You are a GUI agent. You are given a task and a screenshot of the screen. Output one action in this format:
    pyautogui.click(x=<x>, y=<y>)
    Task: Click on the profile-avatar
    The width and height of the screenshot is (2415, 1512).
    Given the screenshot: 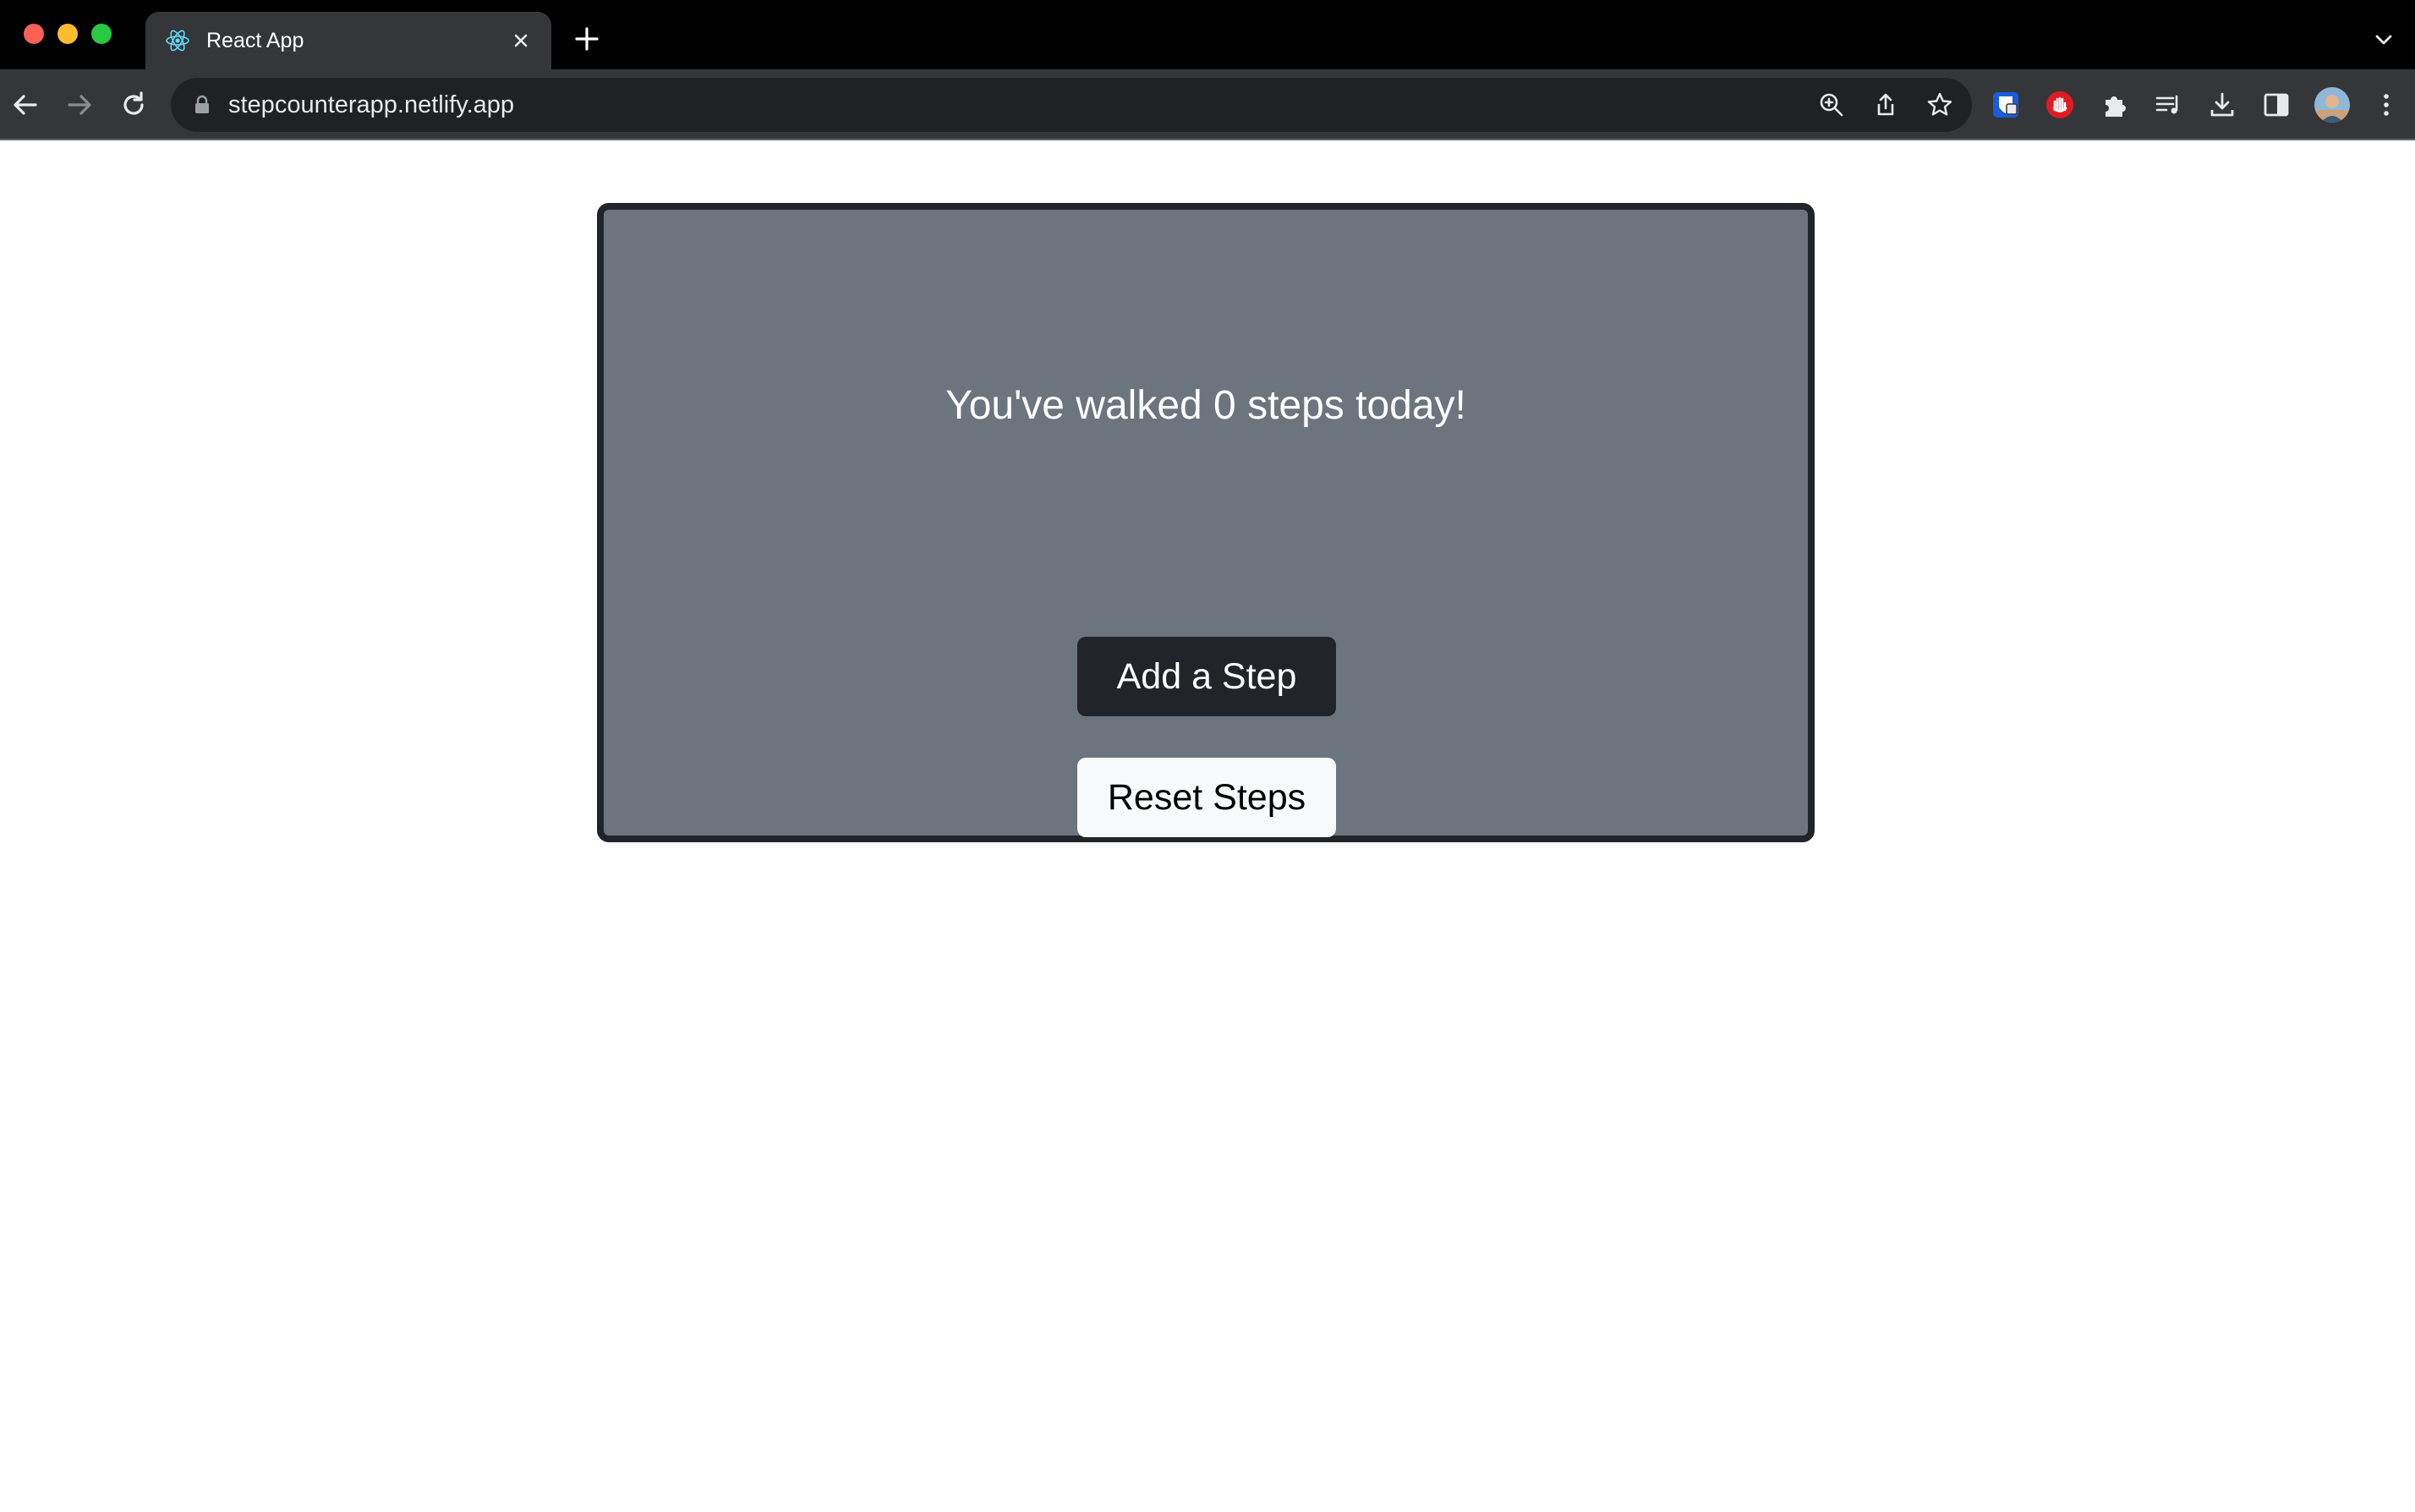 What is the action you would take?
    pyautogui.click(x=2333, y=104)
    